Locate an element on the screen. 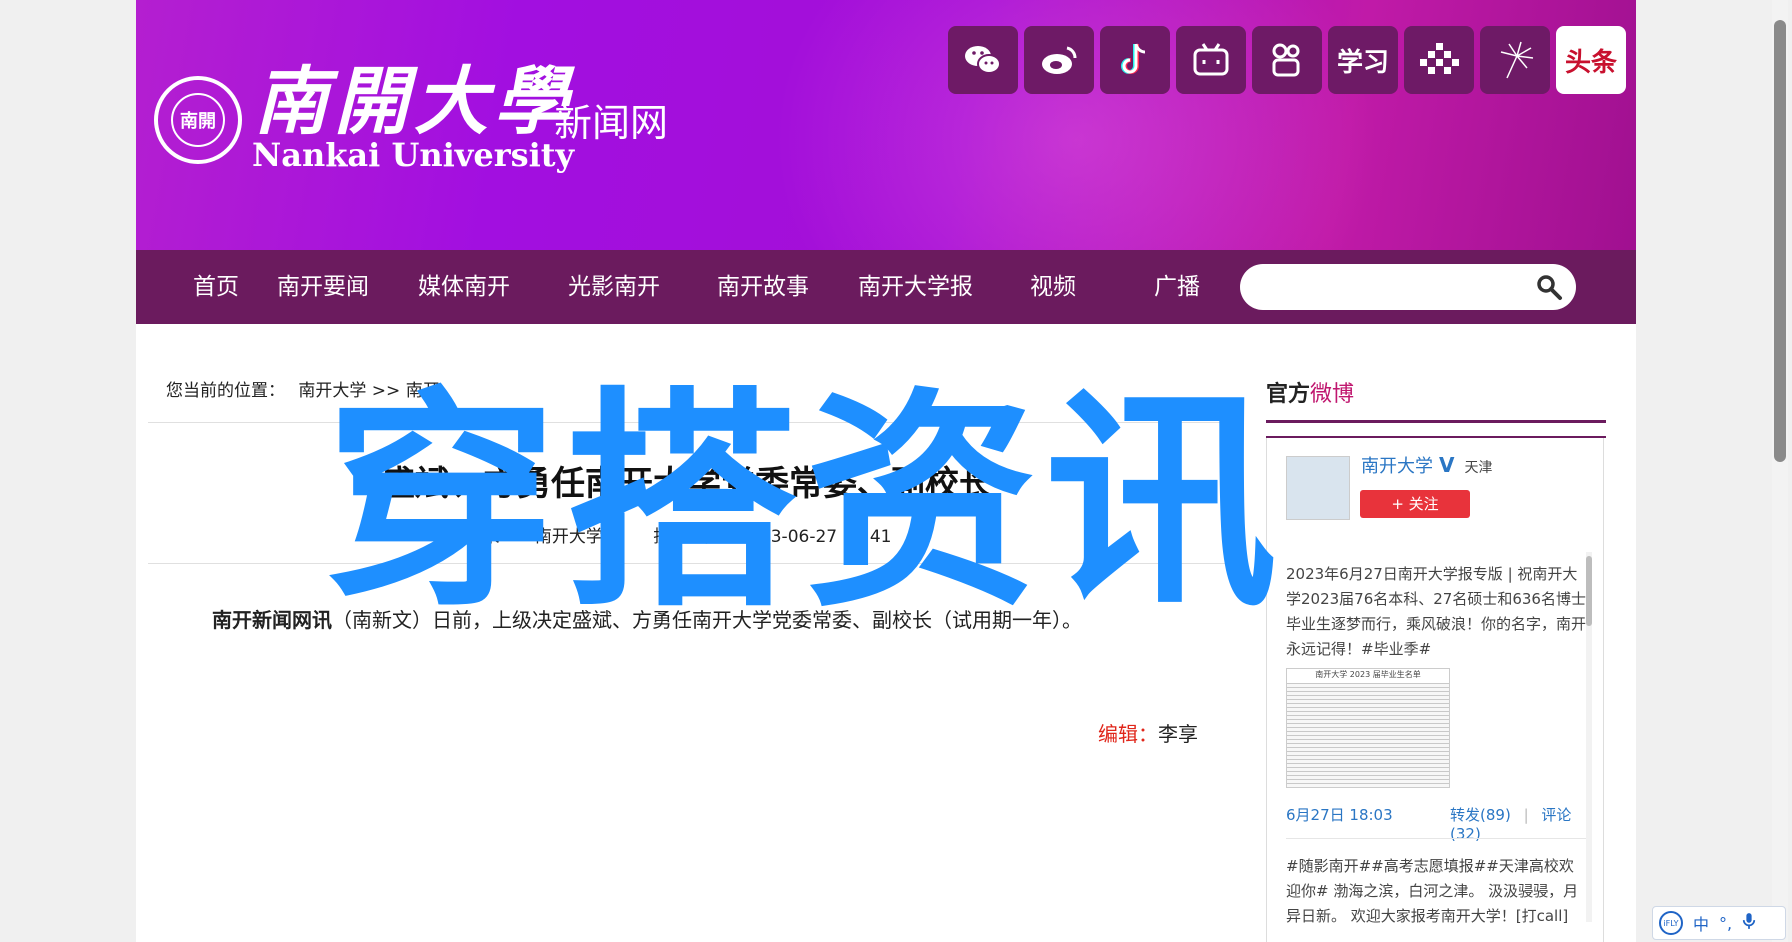 The image size is (1792, 942). ime-toolbar: iFLY 中 °, is located at coordinates (1719, 923).